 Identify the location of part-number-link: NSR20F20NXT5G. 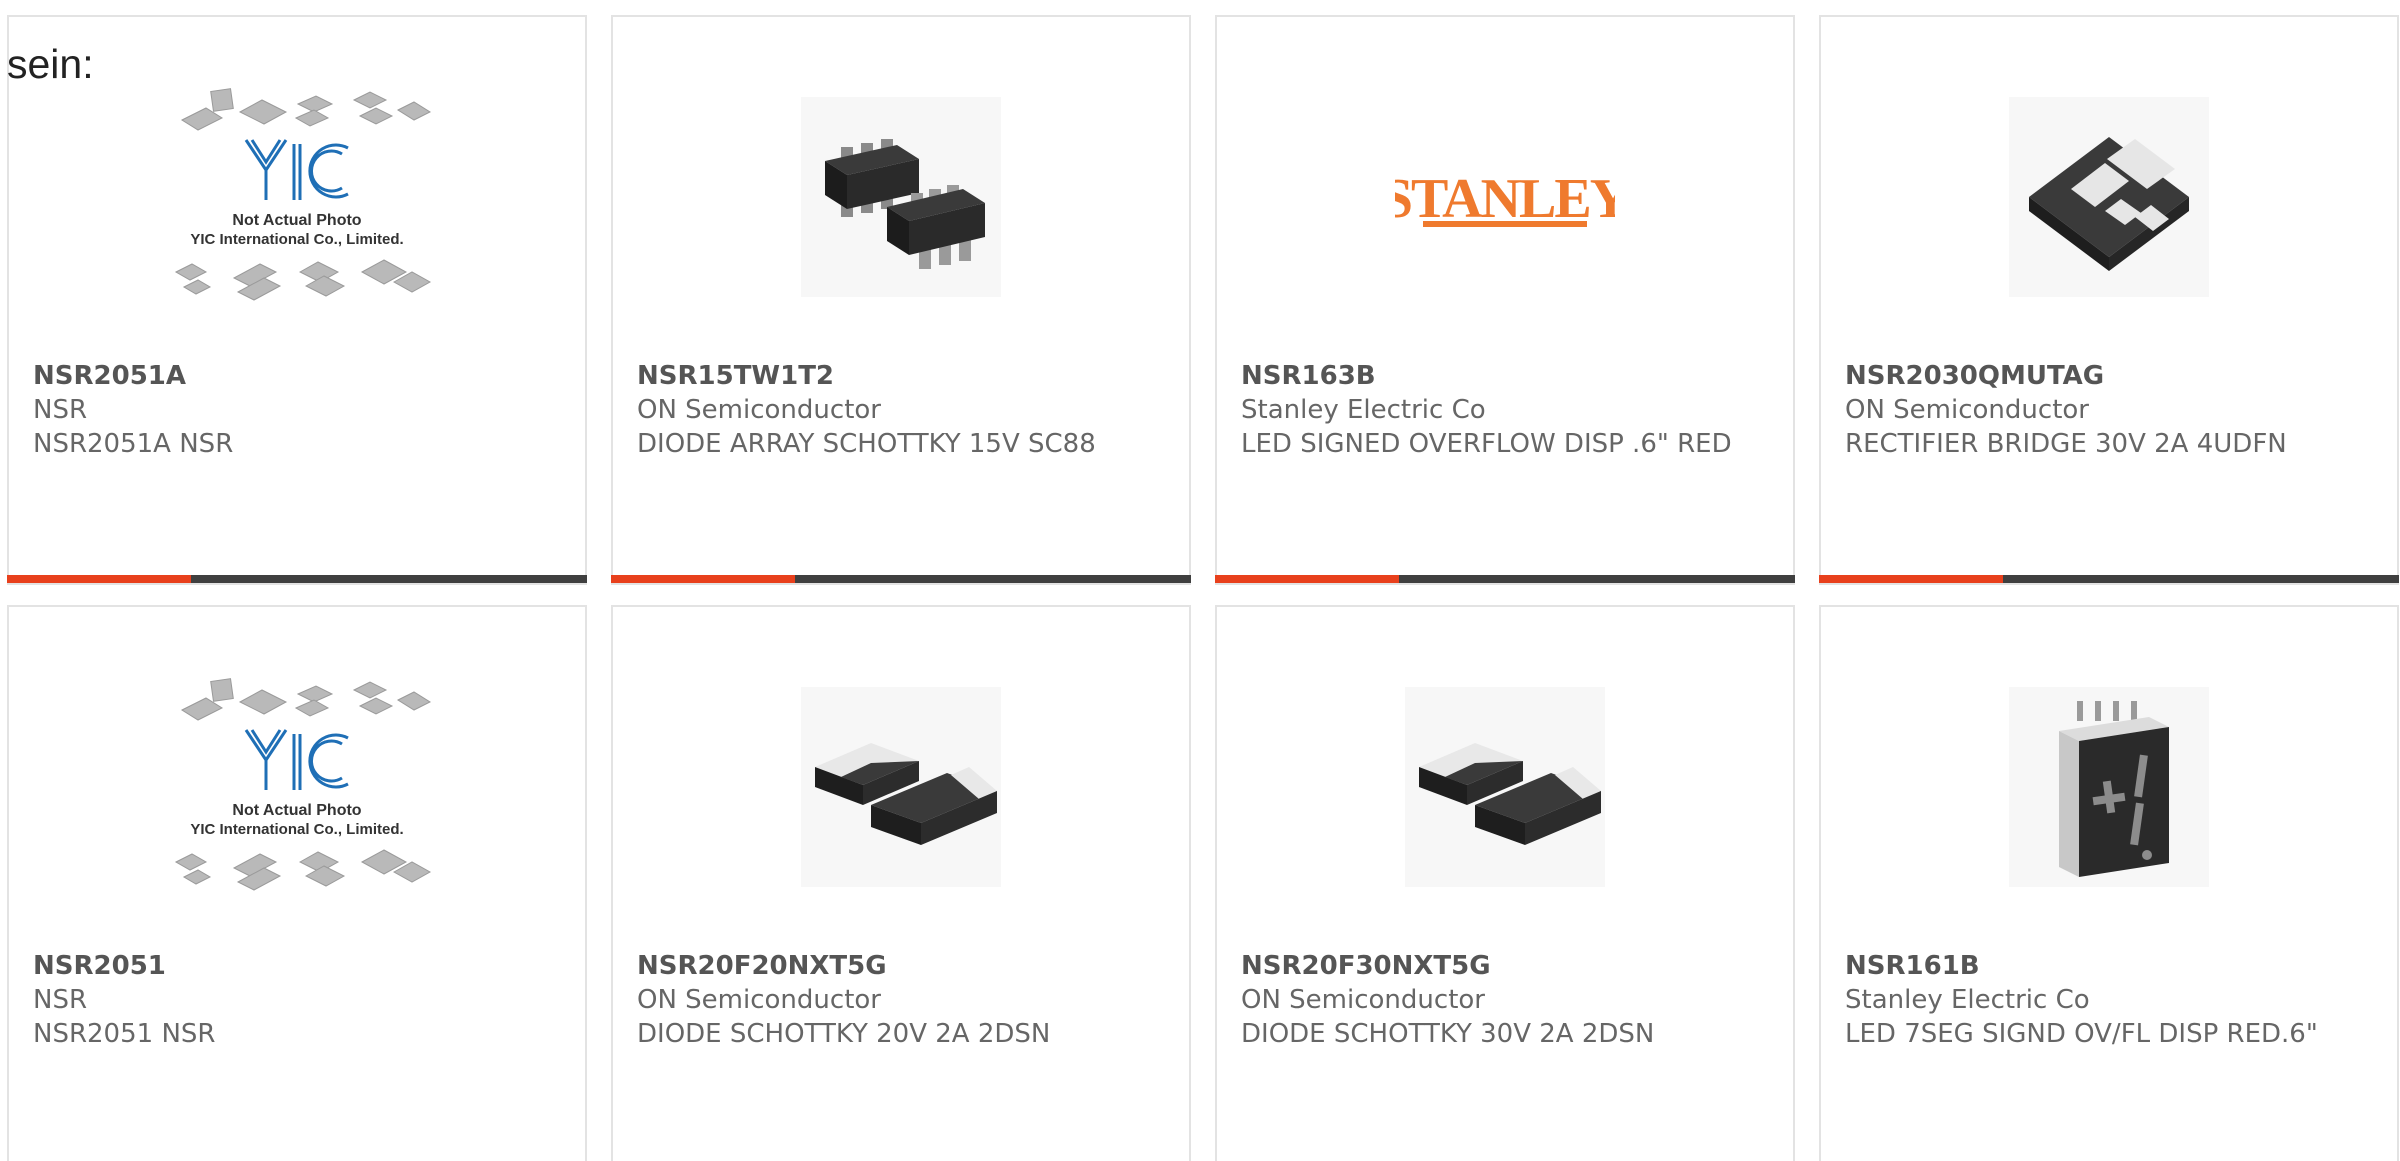
(901, 966).